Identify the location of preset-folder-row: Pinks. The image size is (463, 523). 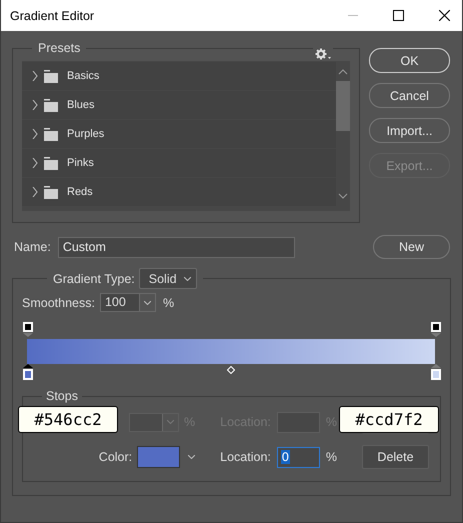
(179, 163).